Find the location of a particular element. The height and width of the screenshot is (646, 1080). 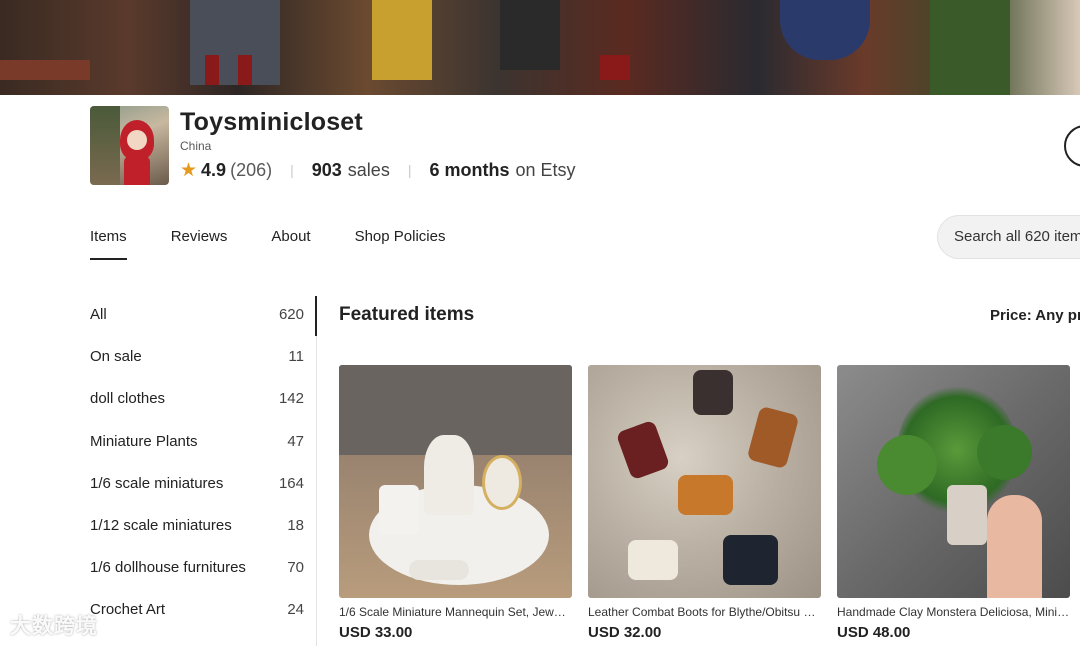

category-count: 18 is located at coordinates (295, 525).